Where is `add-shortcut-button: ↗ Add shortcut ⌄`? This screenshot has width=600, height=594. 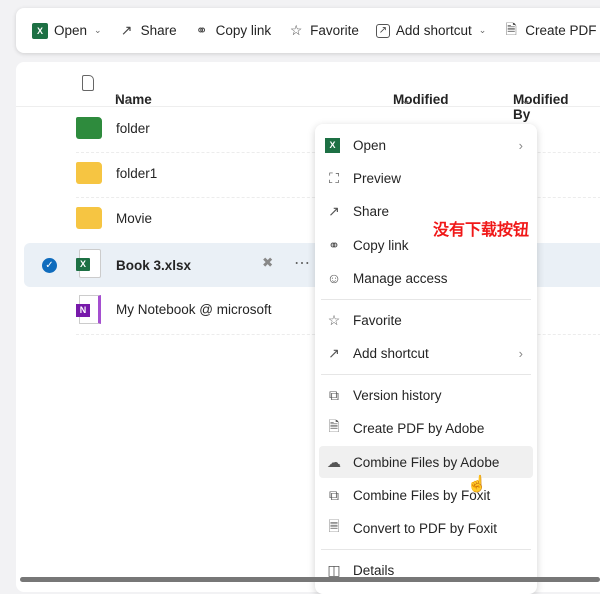
add-shortcut-button: ↗ Add shortcut ⌄ is located at coordinates (431, 30).